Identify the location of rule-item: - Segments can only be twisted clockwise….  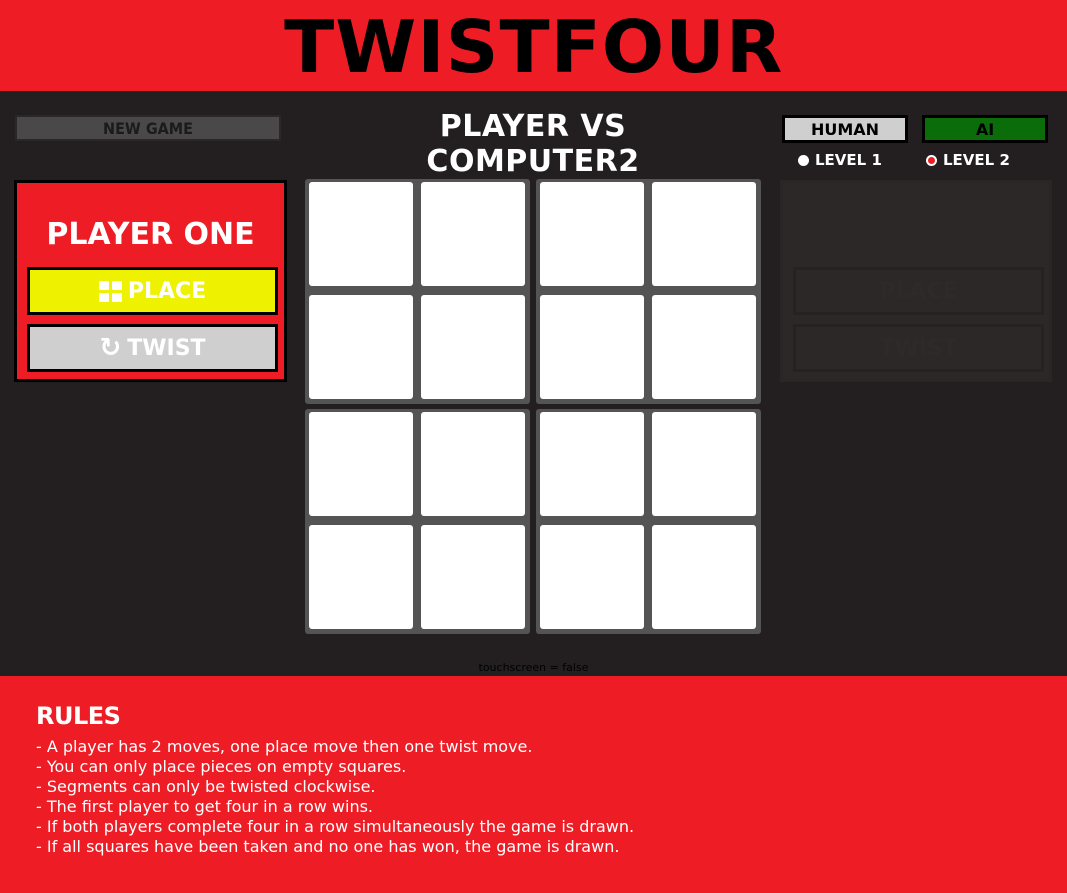
(206, 786).